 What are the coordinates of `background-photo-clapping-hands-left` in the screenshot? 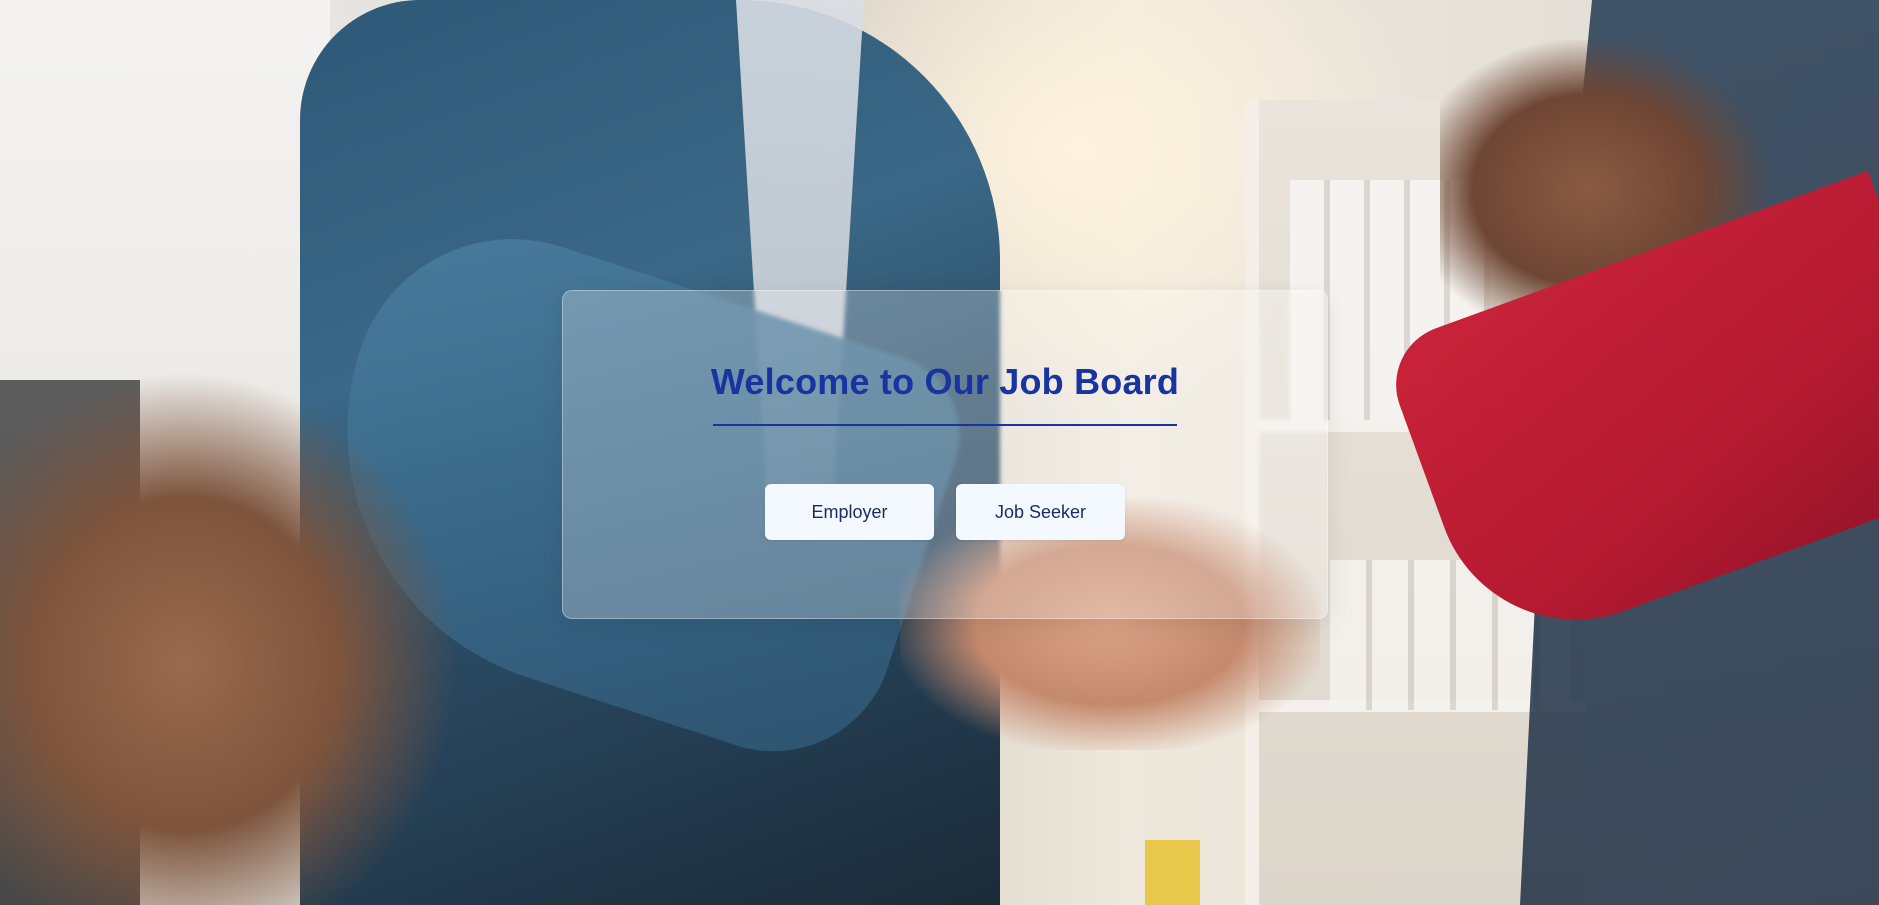 It's located at (230, 637).